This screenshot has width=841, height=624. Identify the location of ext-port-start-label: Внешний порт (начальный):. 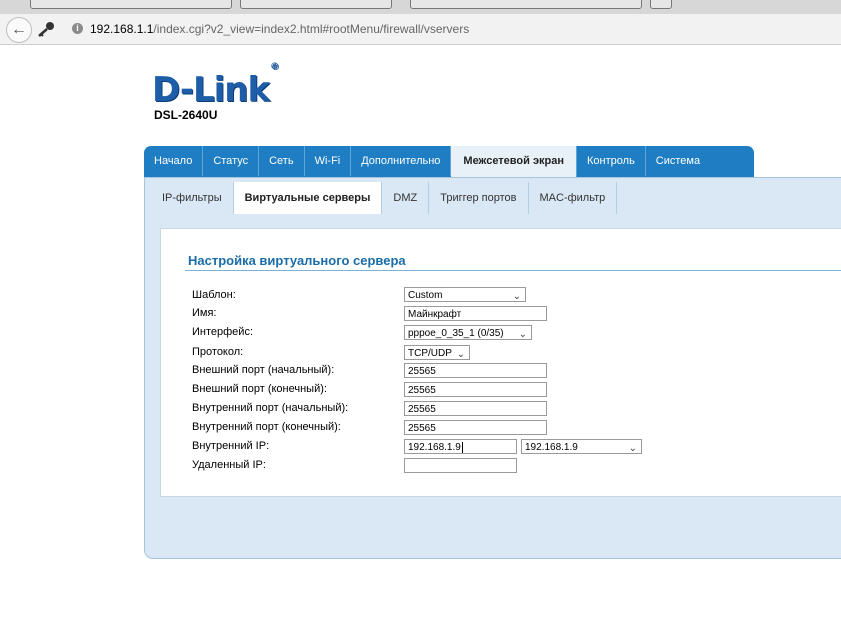
(263, 370).